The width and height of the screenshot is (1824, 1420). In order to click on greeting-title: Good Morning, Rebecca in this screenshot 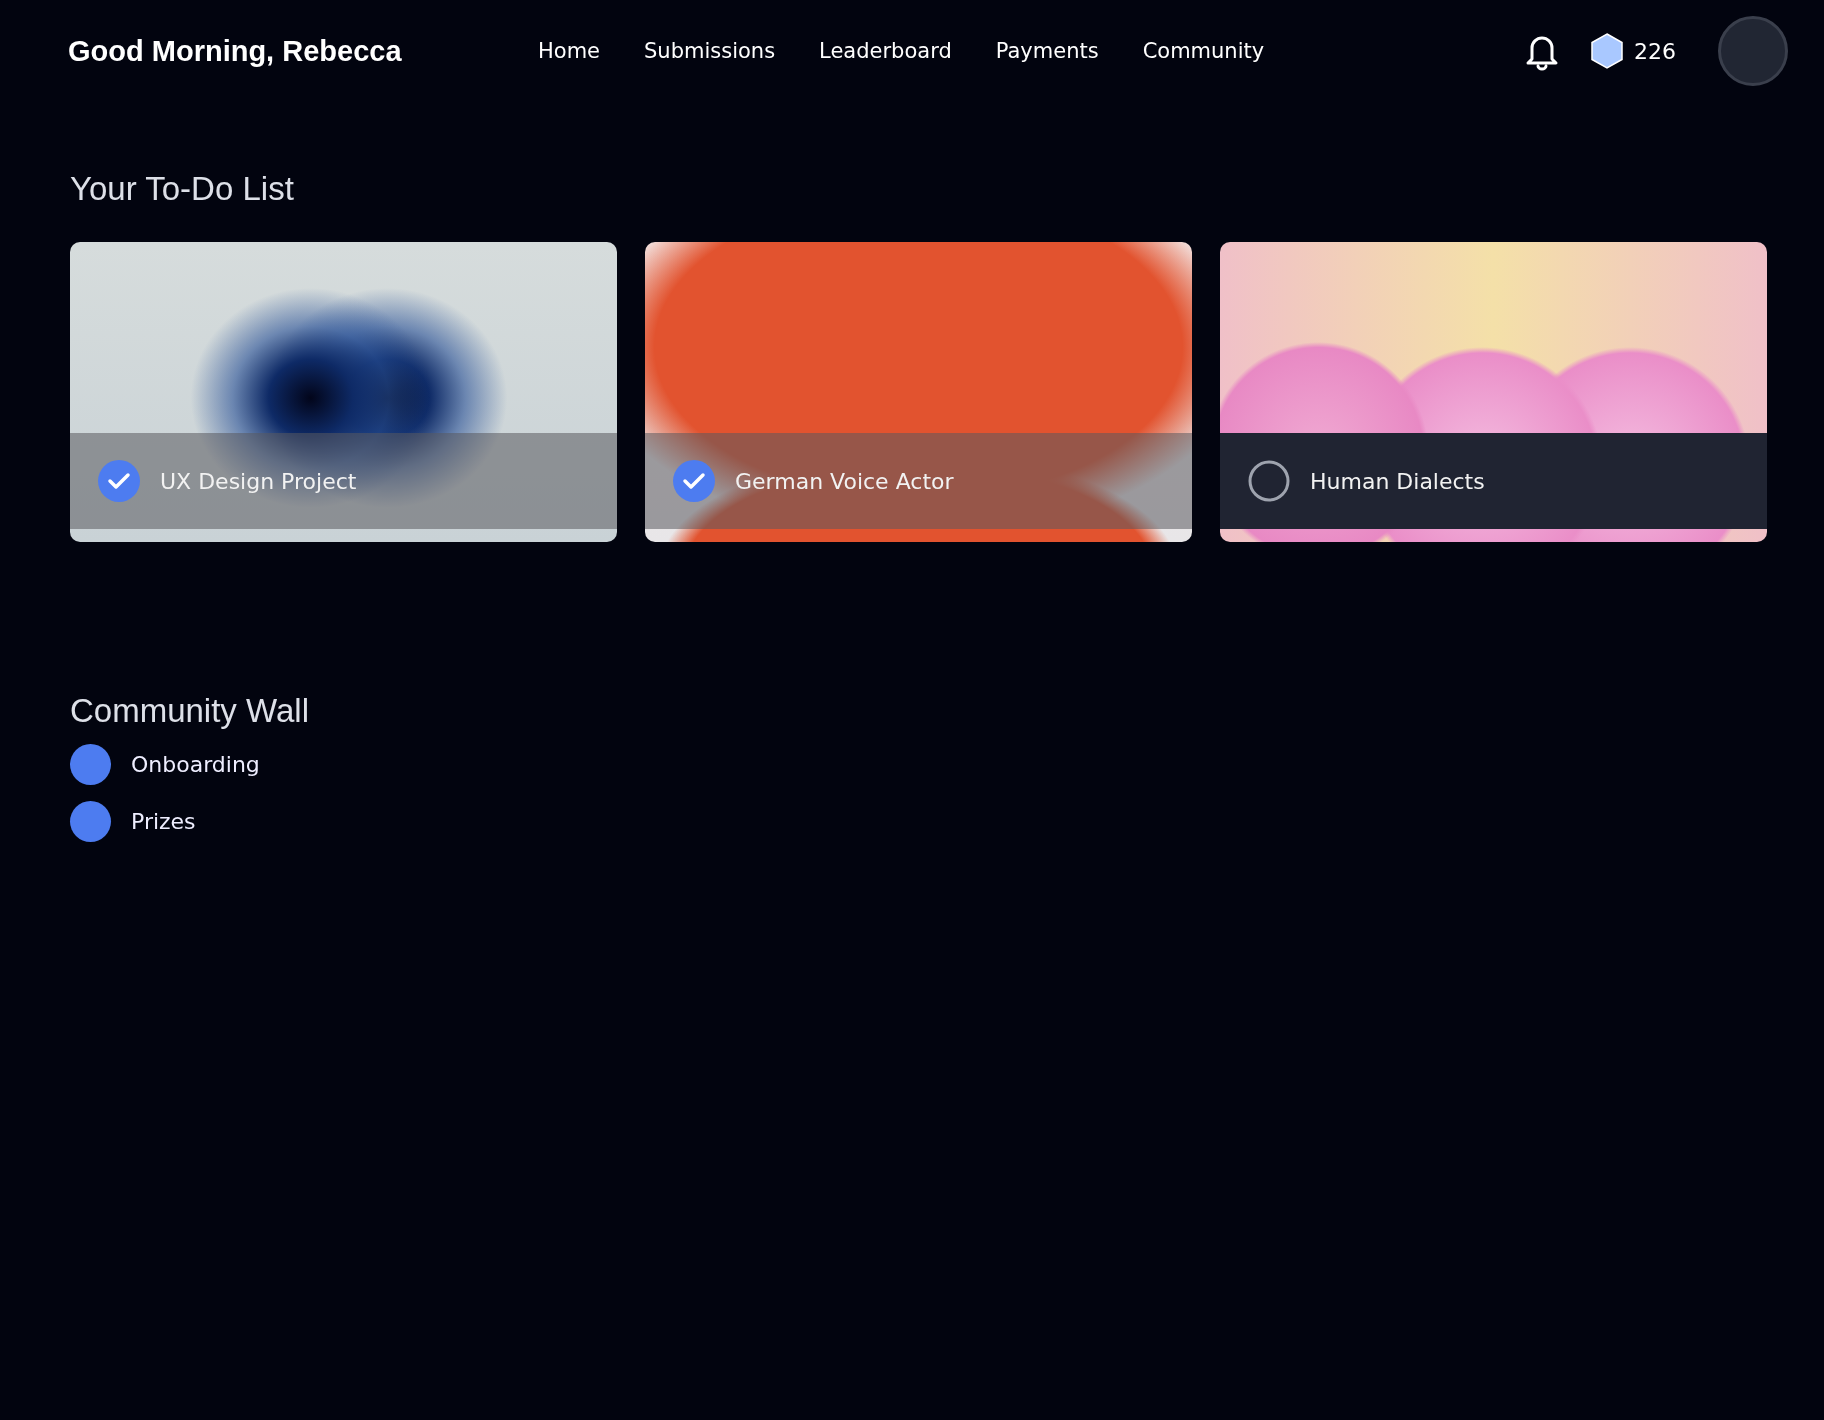, I will do `click(235, 51)`.